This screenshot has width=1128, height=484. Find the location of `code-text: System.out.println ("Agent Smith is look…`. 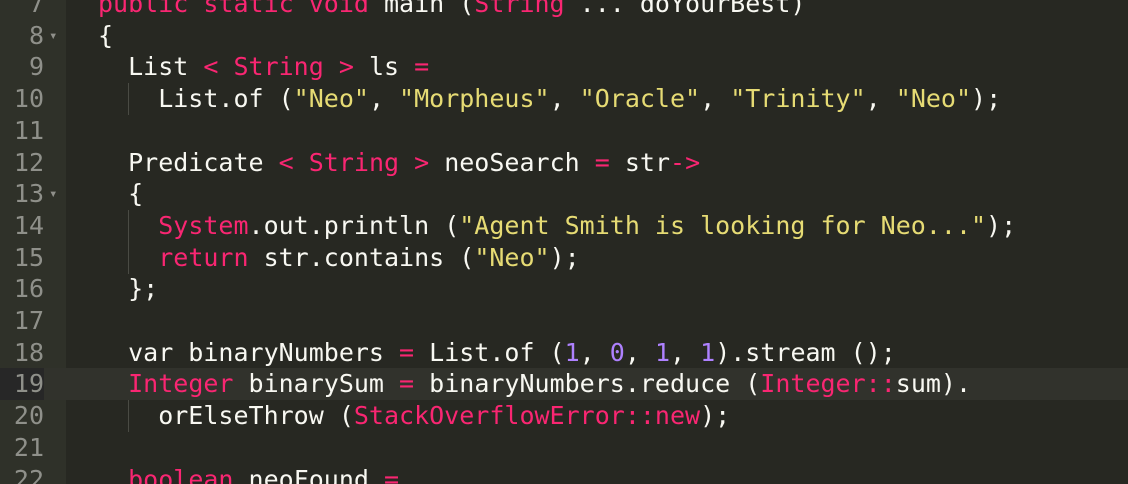

code-text: System.out.println ("Agent Smith is look… is located at coordinates (557, 226).